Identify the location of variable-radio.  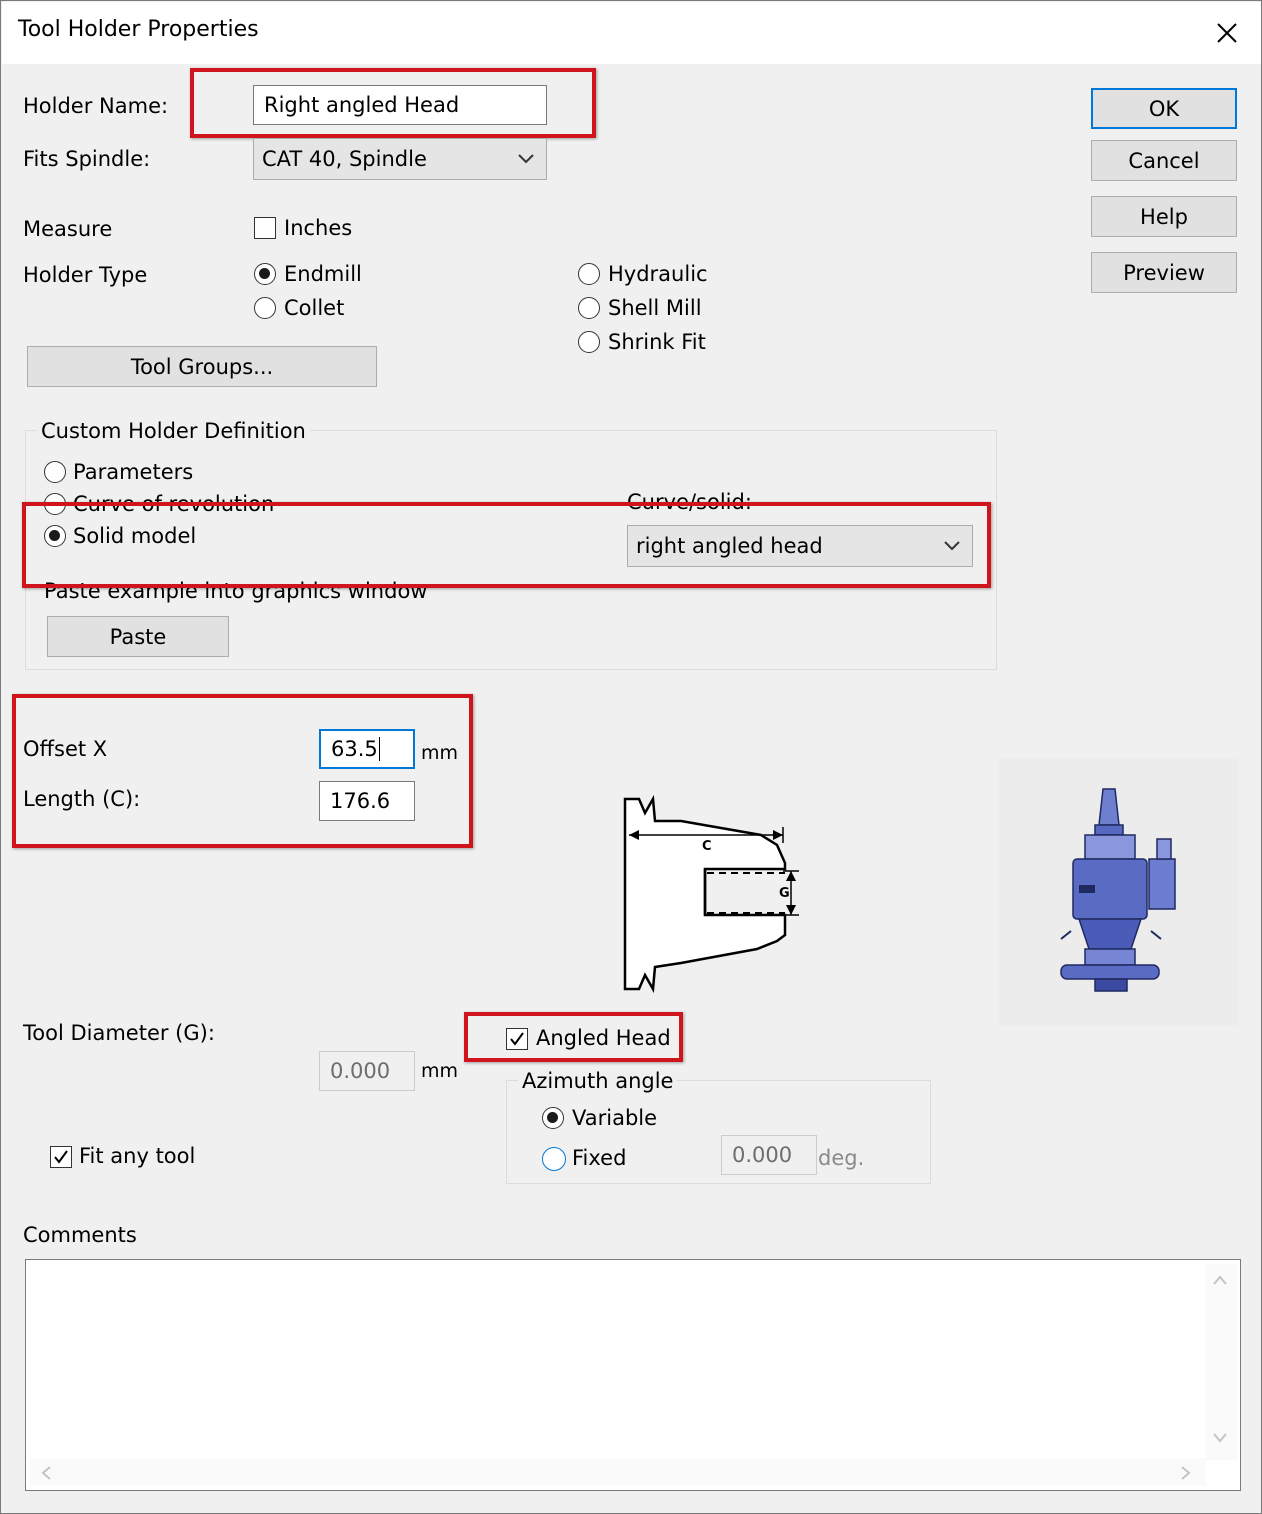
(553, 1118).